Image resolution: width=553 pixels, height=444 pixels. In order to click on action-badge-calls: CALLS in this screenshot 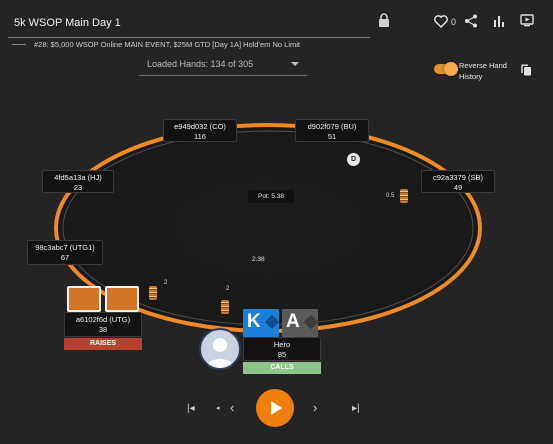, I will do `click(282, 368)`.